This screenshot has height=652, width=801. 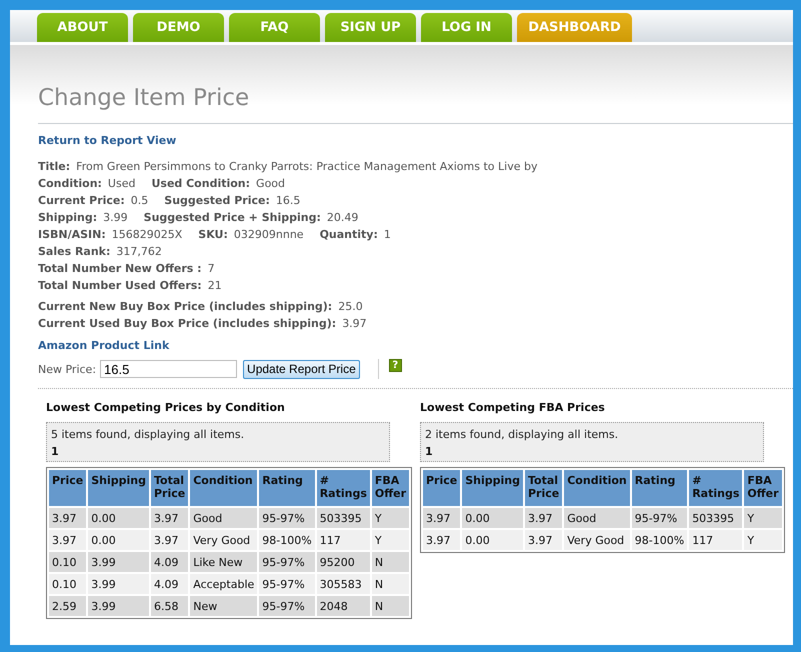 What do you see at coordinates (466, 27) in the screenshot?
I see `nav-tab: LOG IN` at bounding box center [466, 27].